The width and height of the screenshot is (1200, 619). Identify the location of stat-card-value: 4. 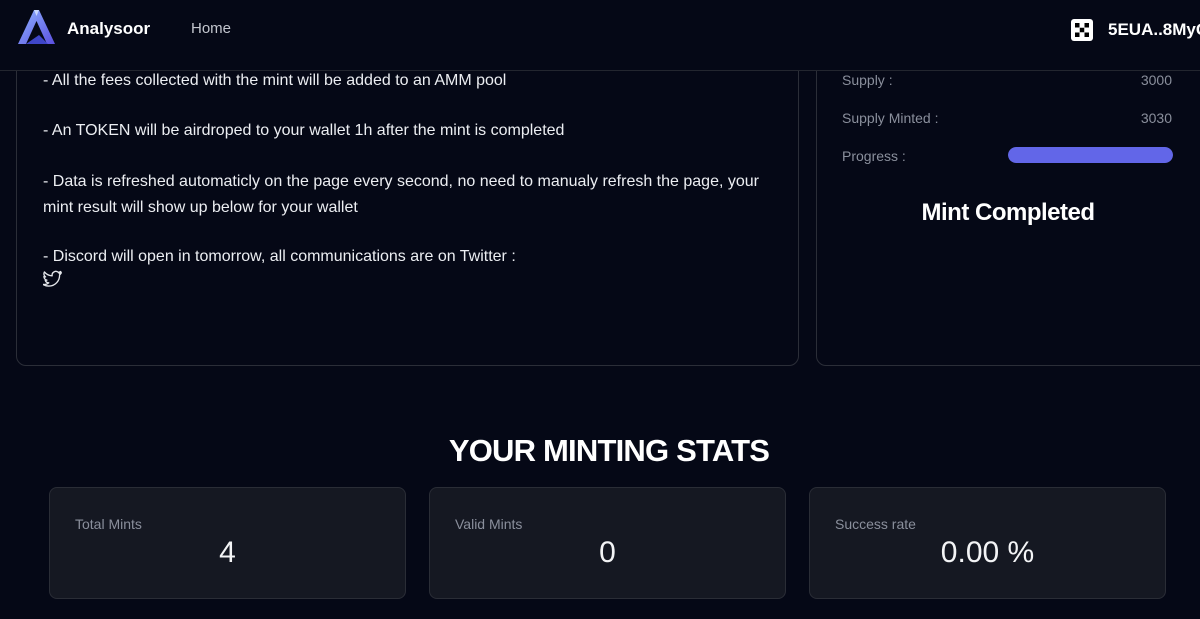
(227, 552).